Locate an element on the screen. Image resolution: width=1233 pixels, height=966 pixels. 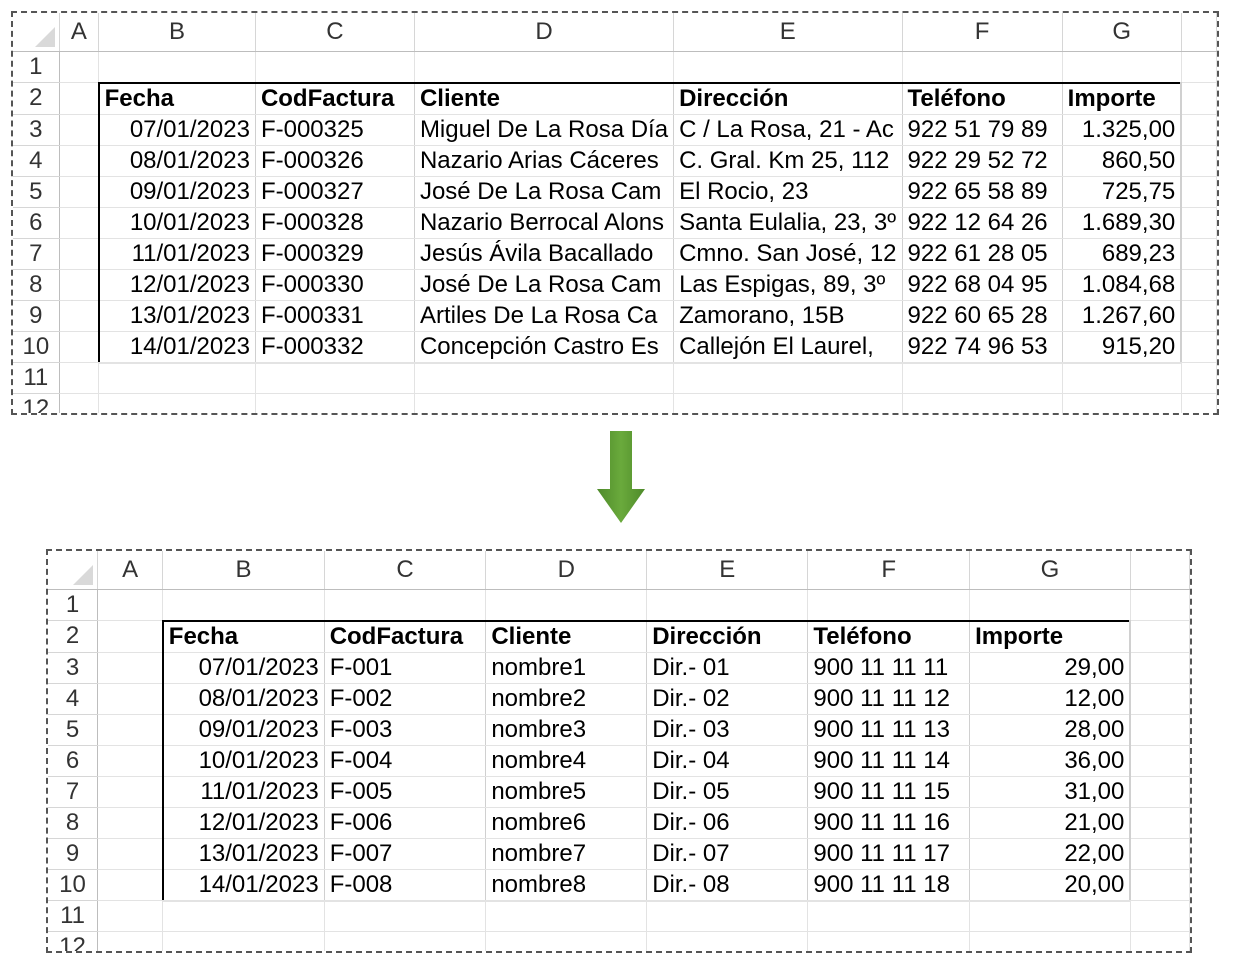
row-header-6: 6 is located at coordinates (73, 761).